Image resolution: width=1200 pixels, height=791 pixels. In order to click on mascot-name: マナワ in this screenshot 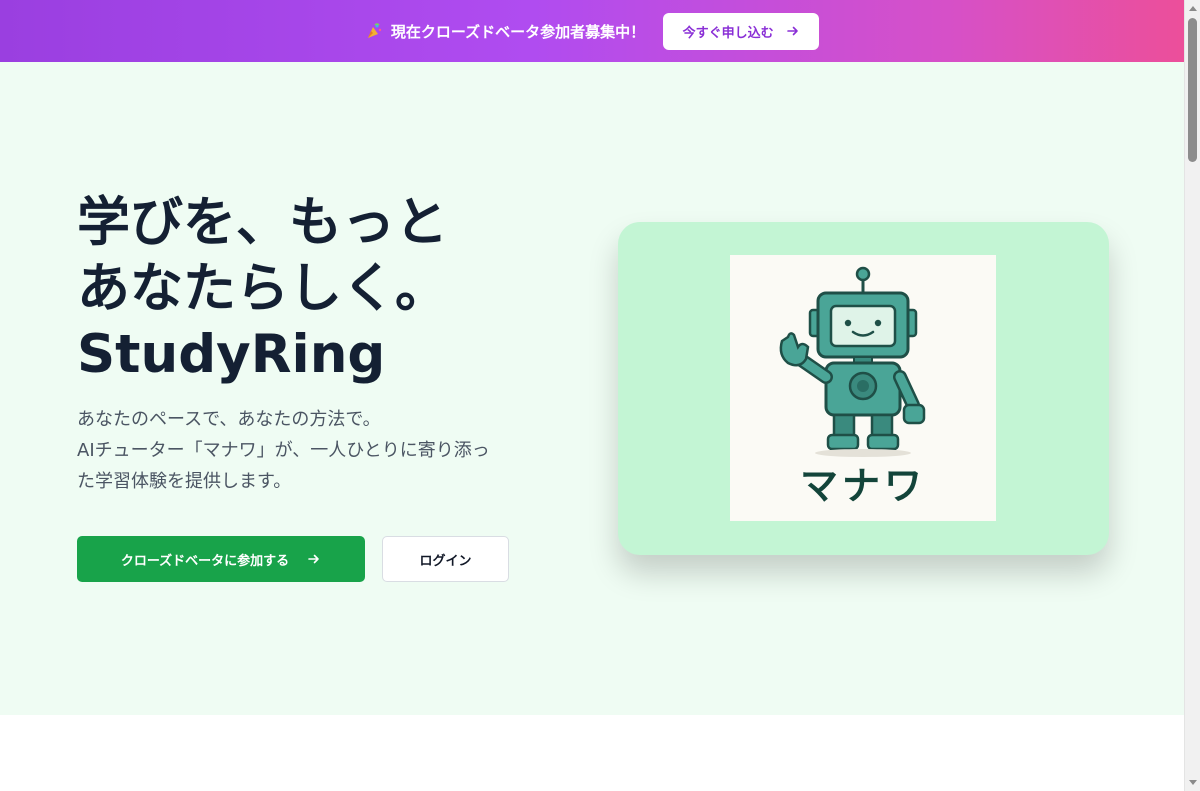, I will do `click(862, 486)`.